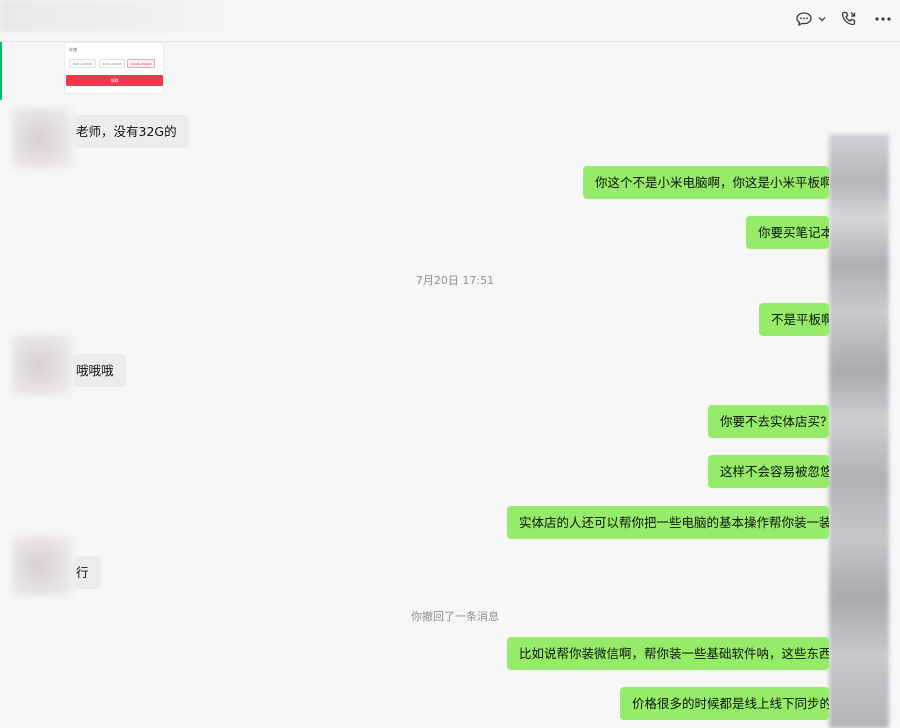 Image resolution: width=900 pixels, height=728 pixels. Describe the element at coordinates (114, 80) in the screenshot. I see `product-buy-button: 领取` at that location.